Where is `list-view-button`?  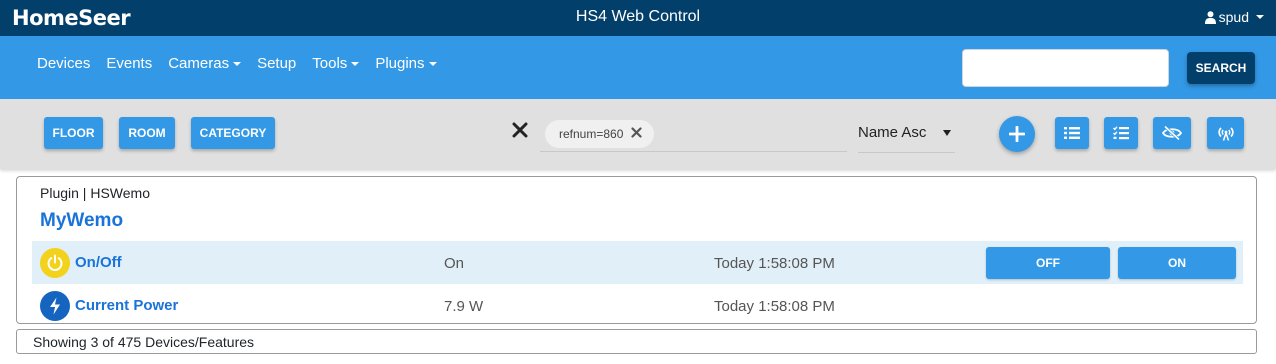
list-view-button is located at coordinates (1072, 133).